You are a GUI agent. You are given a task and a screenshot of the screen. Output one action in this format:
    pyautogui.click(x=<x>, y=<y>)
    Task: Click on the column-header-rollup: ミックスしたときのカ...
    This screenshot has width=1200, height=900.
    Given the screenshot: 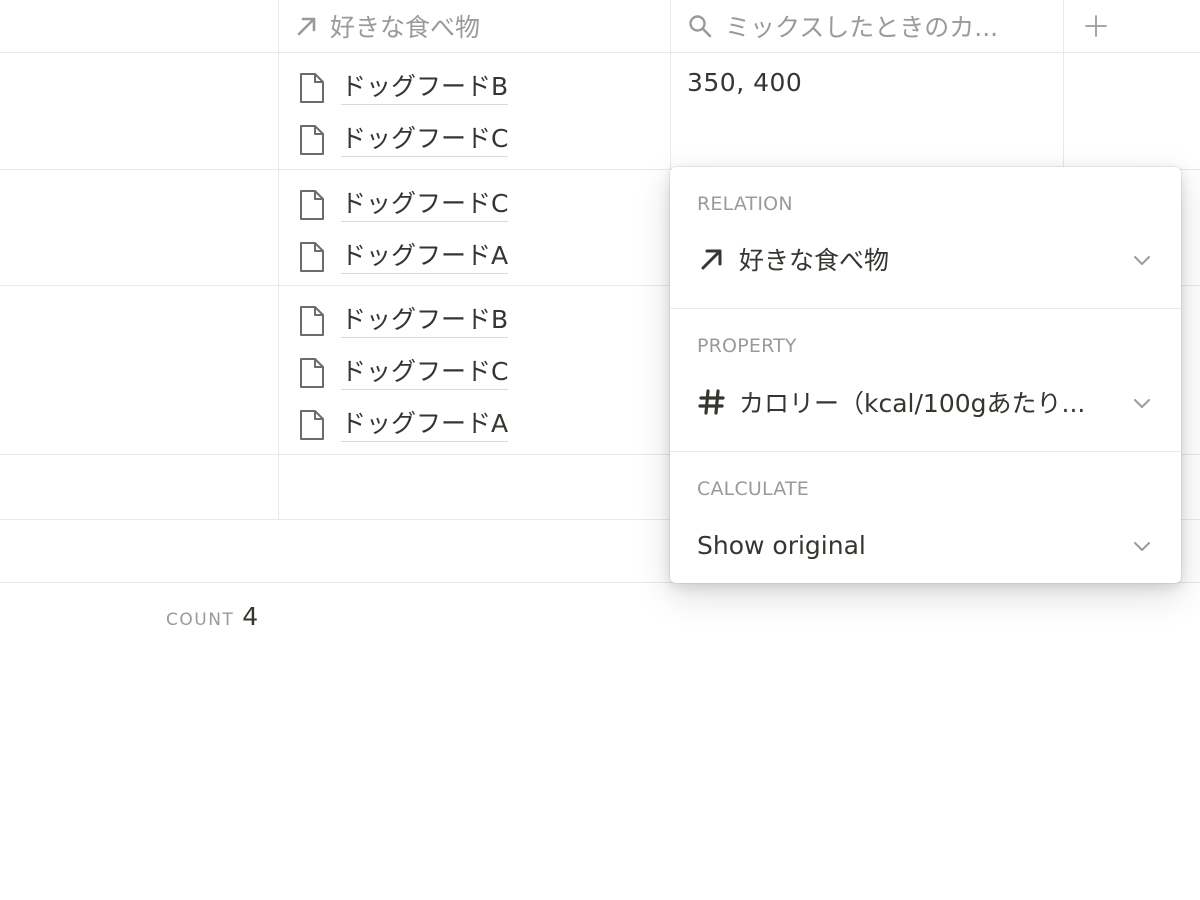 What is the action you would take?
    pyautogui.click(x=872, y=26)
    